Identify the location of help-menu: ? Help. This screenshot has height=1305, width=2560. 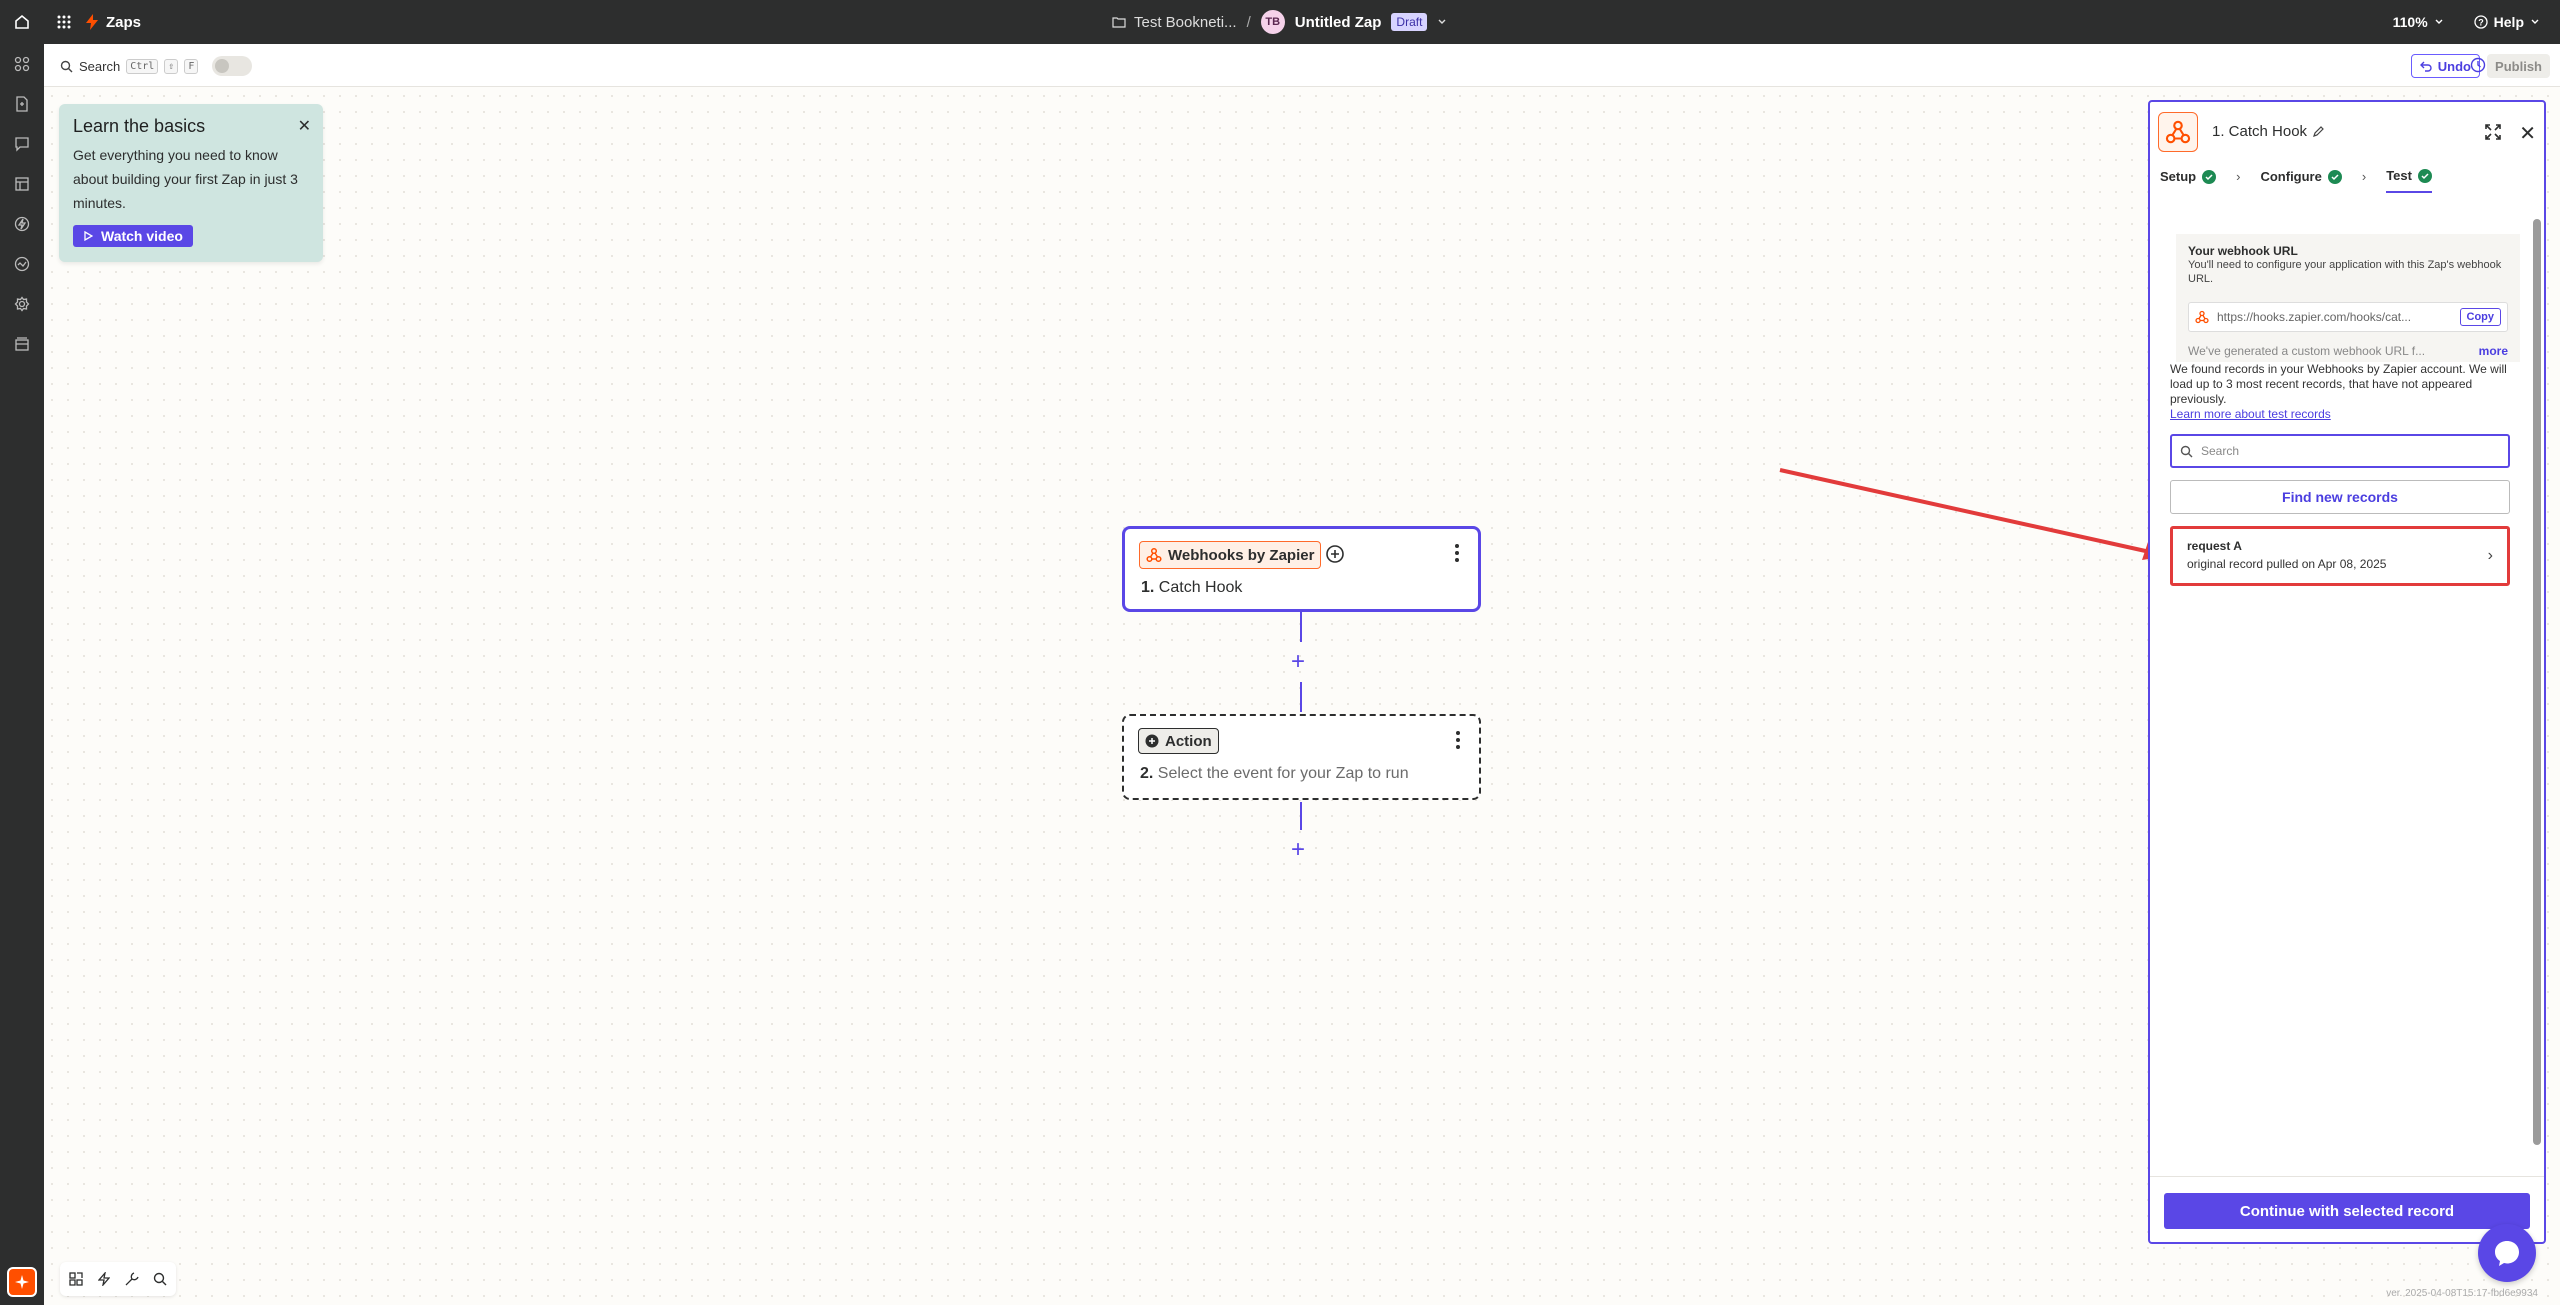
(2507, 22).